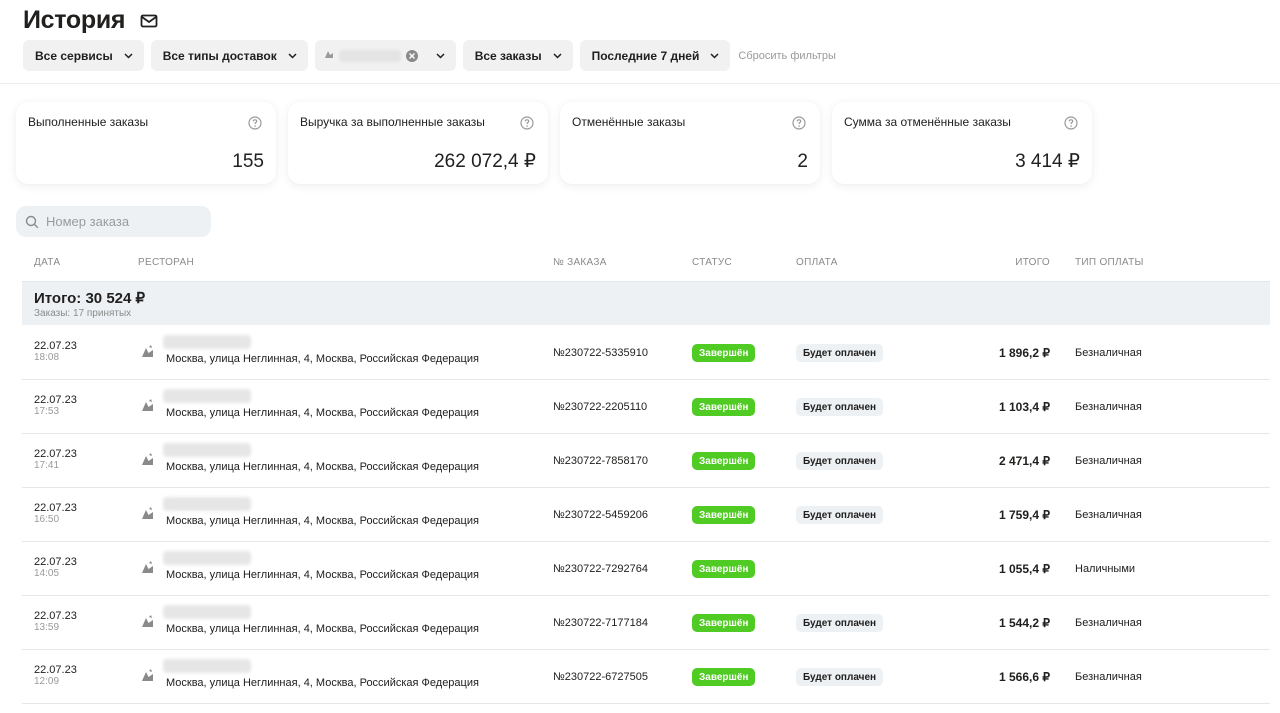  I want to click on order-number: №230722-5459206, so click(600, 515).